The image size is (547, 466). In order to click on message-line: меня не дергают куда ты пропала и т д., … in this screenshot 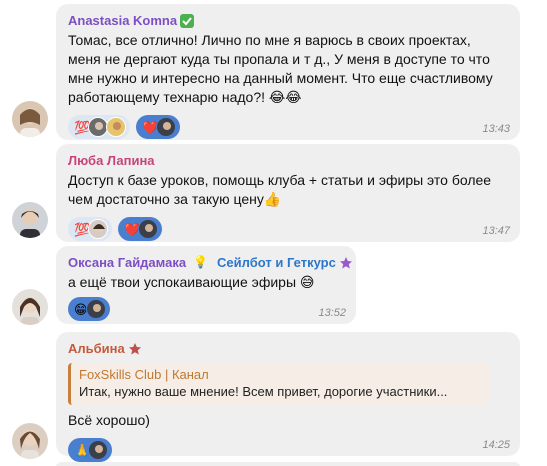, I will do `click(279, 59)`.